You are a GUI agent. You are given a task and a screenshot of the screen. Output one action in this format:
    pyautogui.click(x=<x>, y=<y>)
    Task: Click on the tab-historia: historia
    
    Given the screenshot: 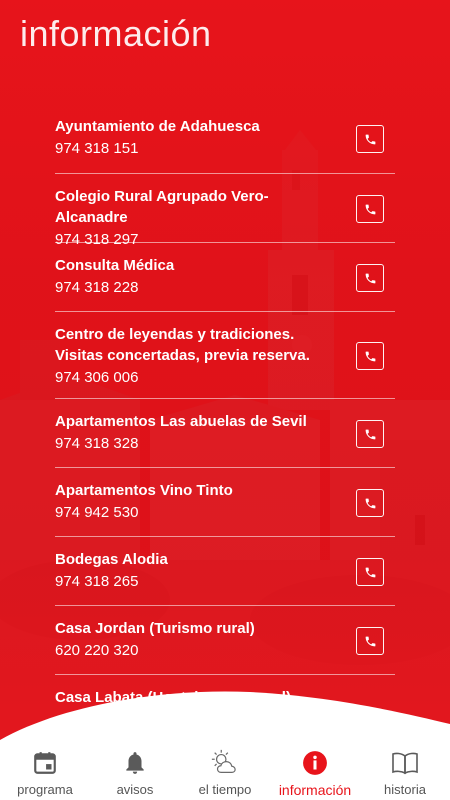 What is the action you would take?
    pyautogui.click(x=405, y=770)
    